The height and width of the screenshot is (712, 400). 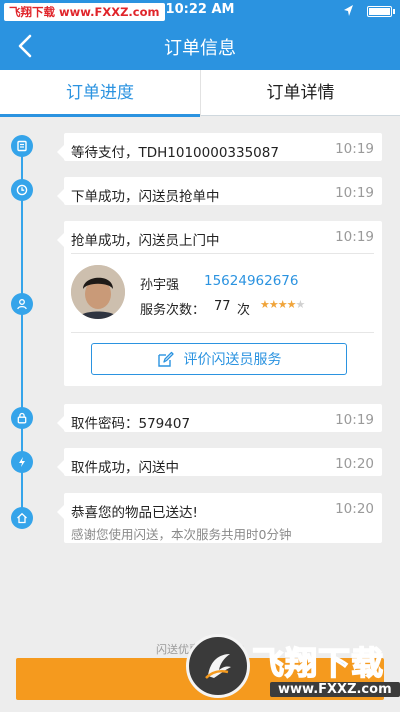 I want to click on courier-name: 孙宇强, so click(x=160, y=285).